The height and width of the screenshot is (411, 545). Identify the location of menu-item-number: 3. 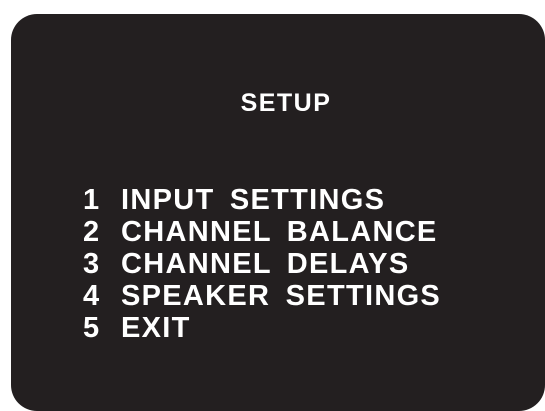
(92, 264).